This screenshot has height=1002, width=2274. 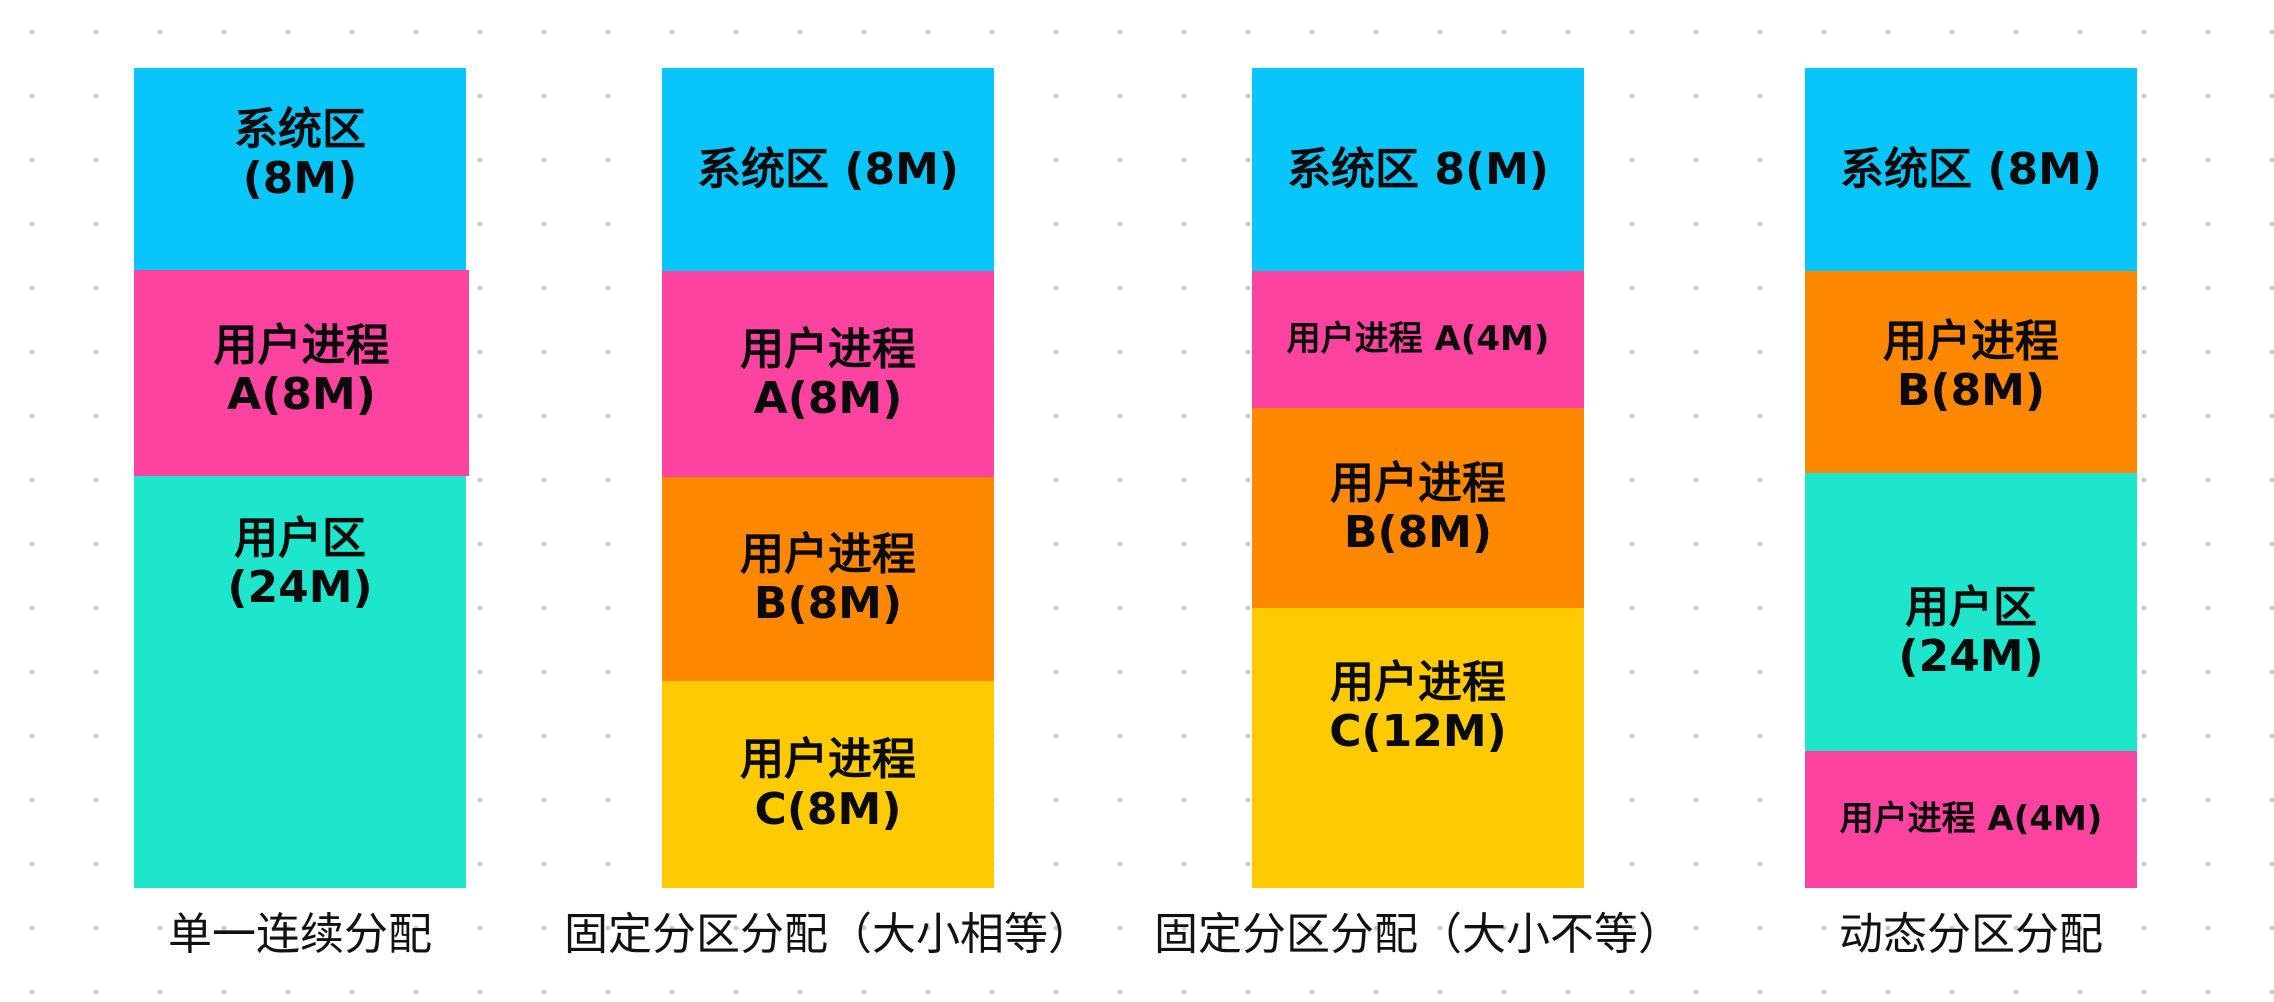 I want to click on memory-column-single-contiguous: 系统区 (8M) 用户进程 A(8M) 用户区 (24M), so click(x=301, y=478).